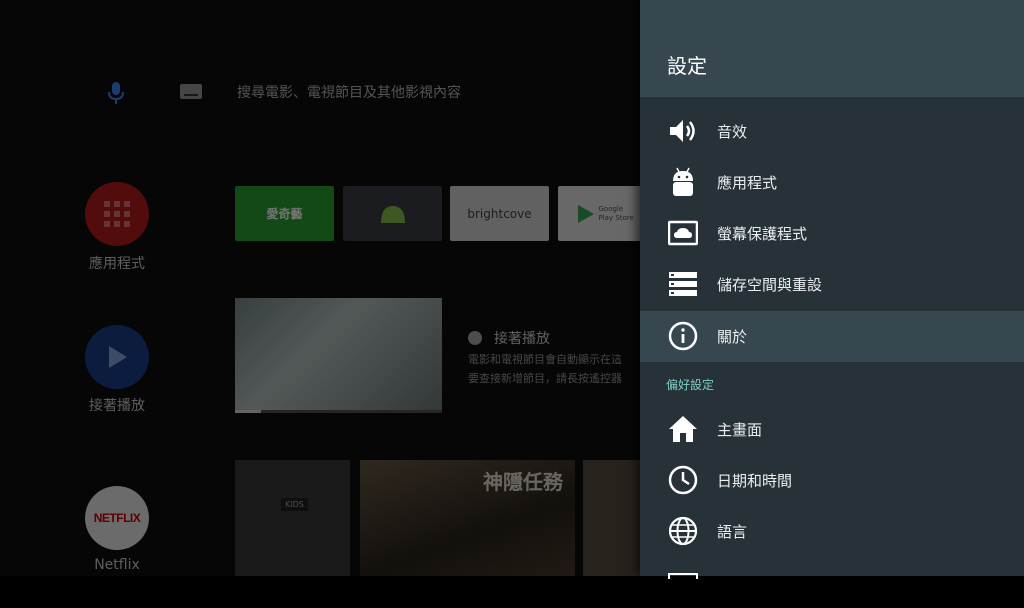 This screenshot has height=608, width=1024. Describe the element at coordinates (509, 338) in the screenshot. I see `continue-watching-title: 接著播放` at that location.